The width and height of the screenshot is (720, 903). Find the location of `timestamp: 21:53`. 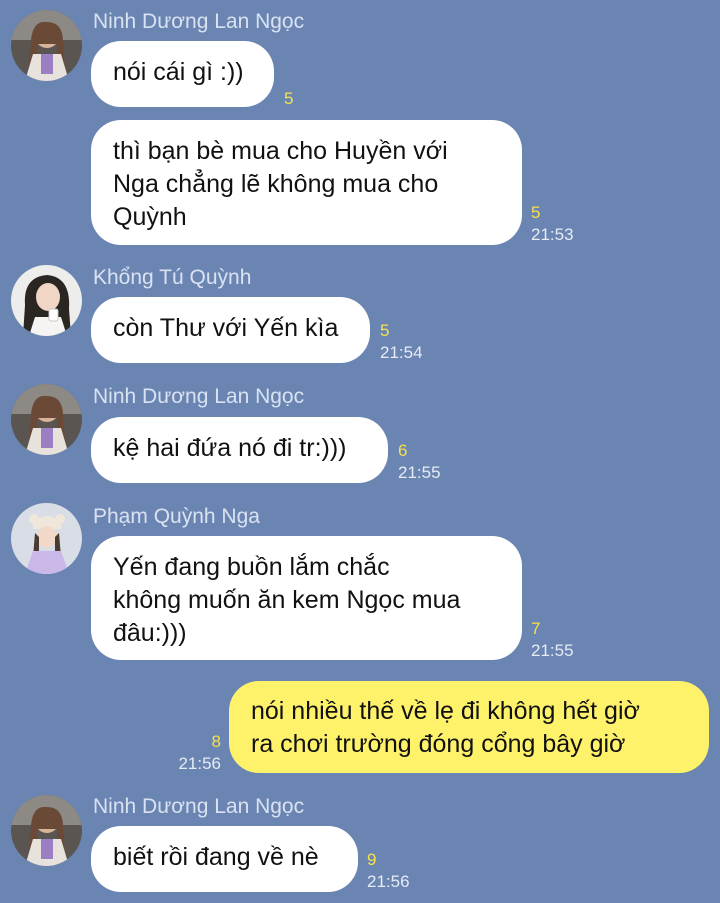

timestamp: 21:53 is located at coordinates (552, 234).